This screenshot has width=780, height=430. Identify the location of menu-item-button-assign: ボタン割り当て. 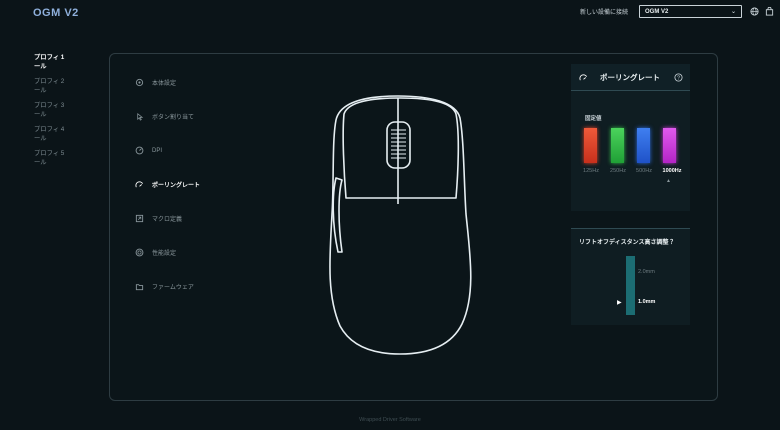
(164, 116).